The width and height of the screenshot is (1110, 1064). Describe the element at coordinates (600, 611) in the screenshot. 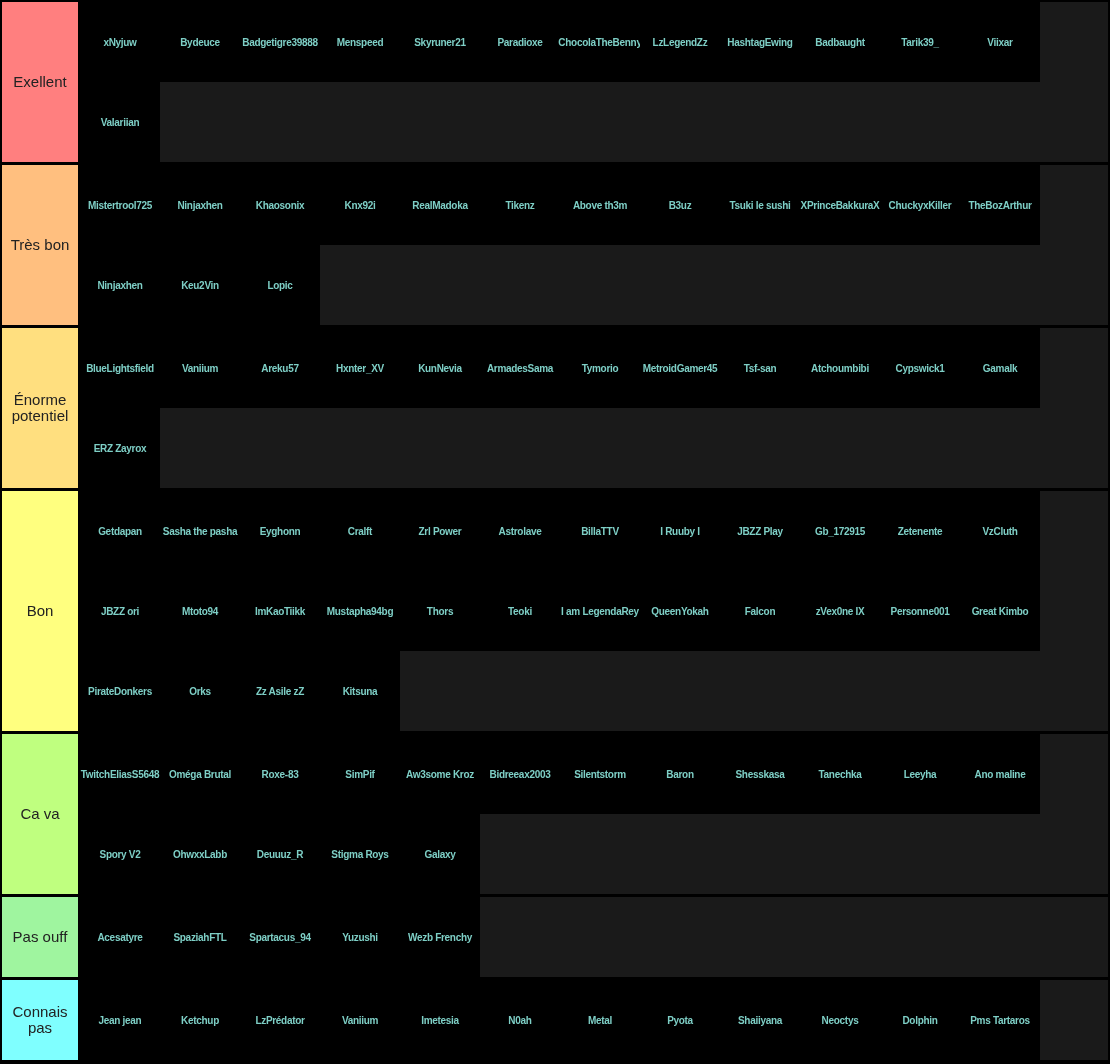

I see `player-name: I am LegendaRey` at that location.